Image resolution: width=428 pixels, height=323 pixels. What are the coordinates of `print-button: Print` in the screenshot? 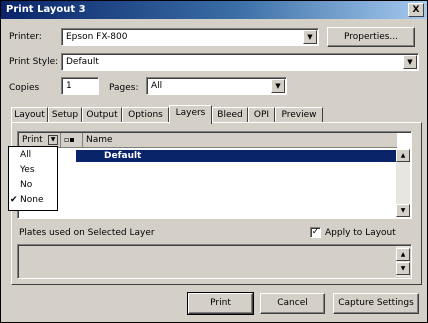 It's located at (220, 303).